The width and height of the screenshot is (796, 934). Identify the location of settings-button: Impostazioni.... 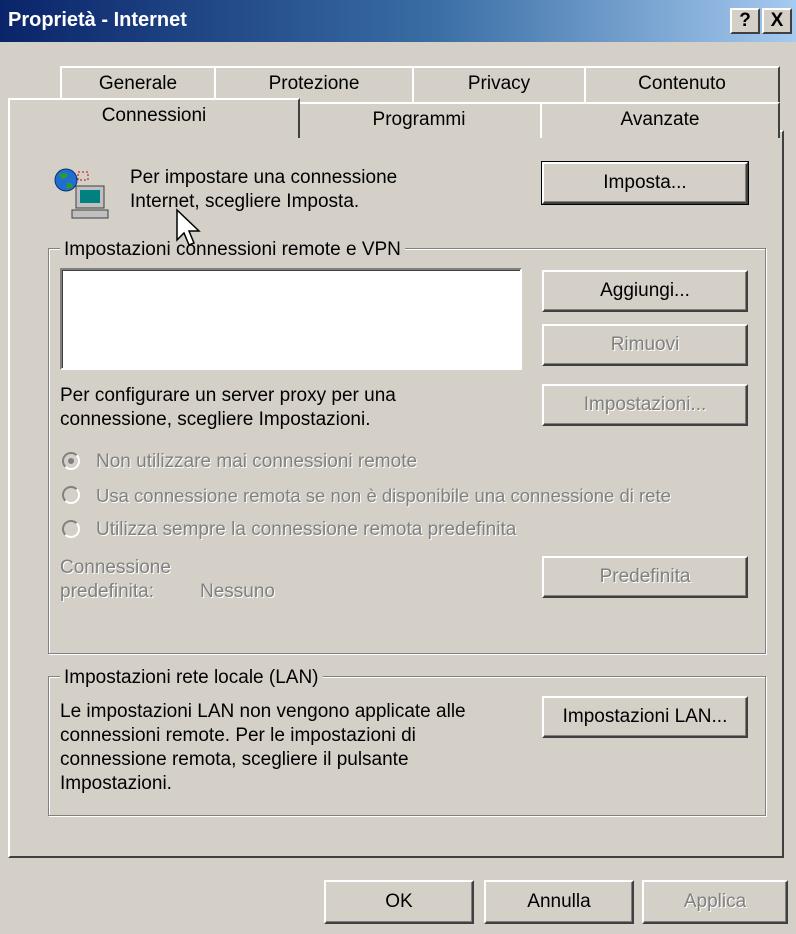
(645, 405).